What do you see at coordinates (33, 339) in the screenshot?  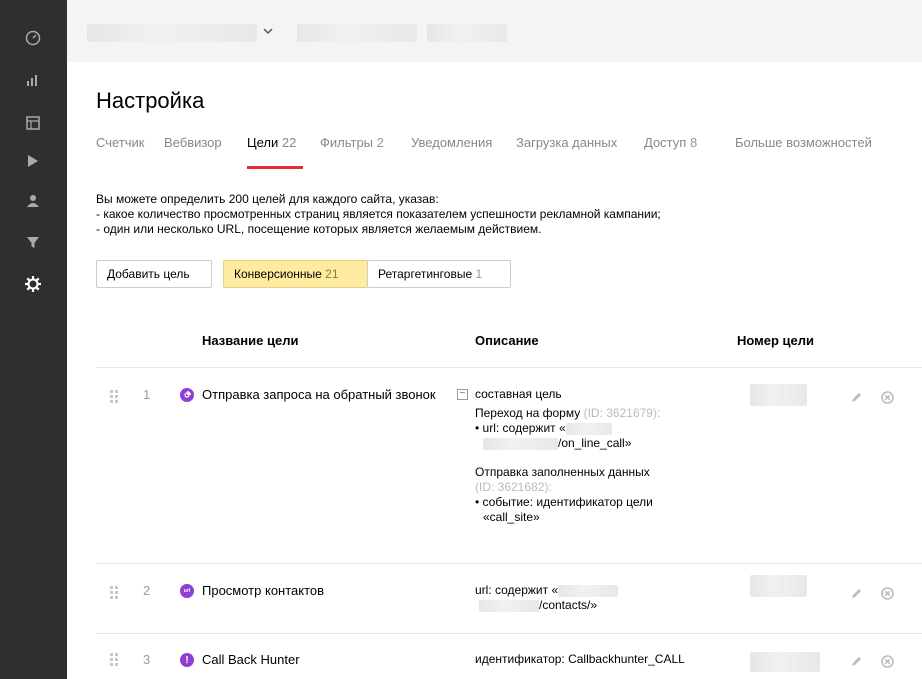 I see `sidebar` at bounding box center [33, 339].